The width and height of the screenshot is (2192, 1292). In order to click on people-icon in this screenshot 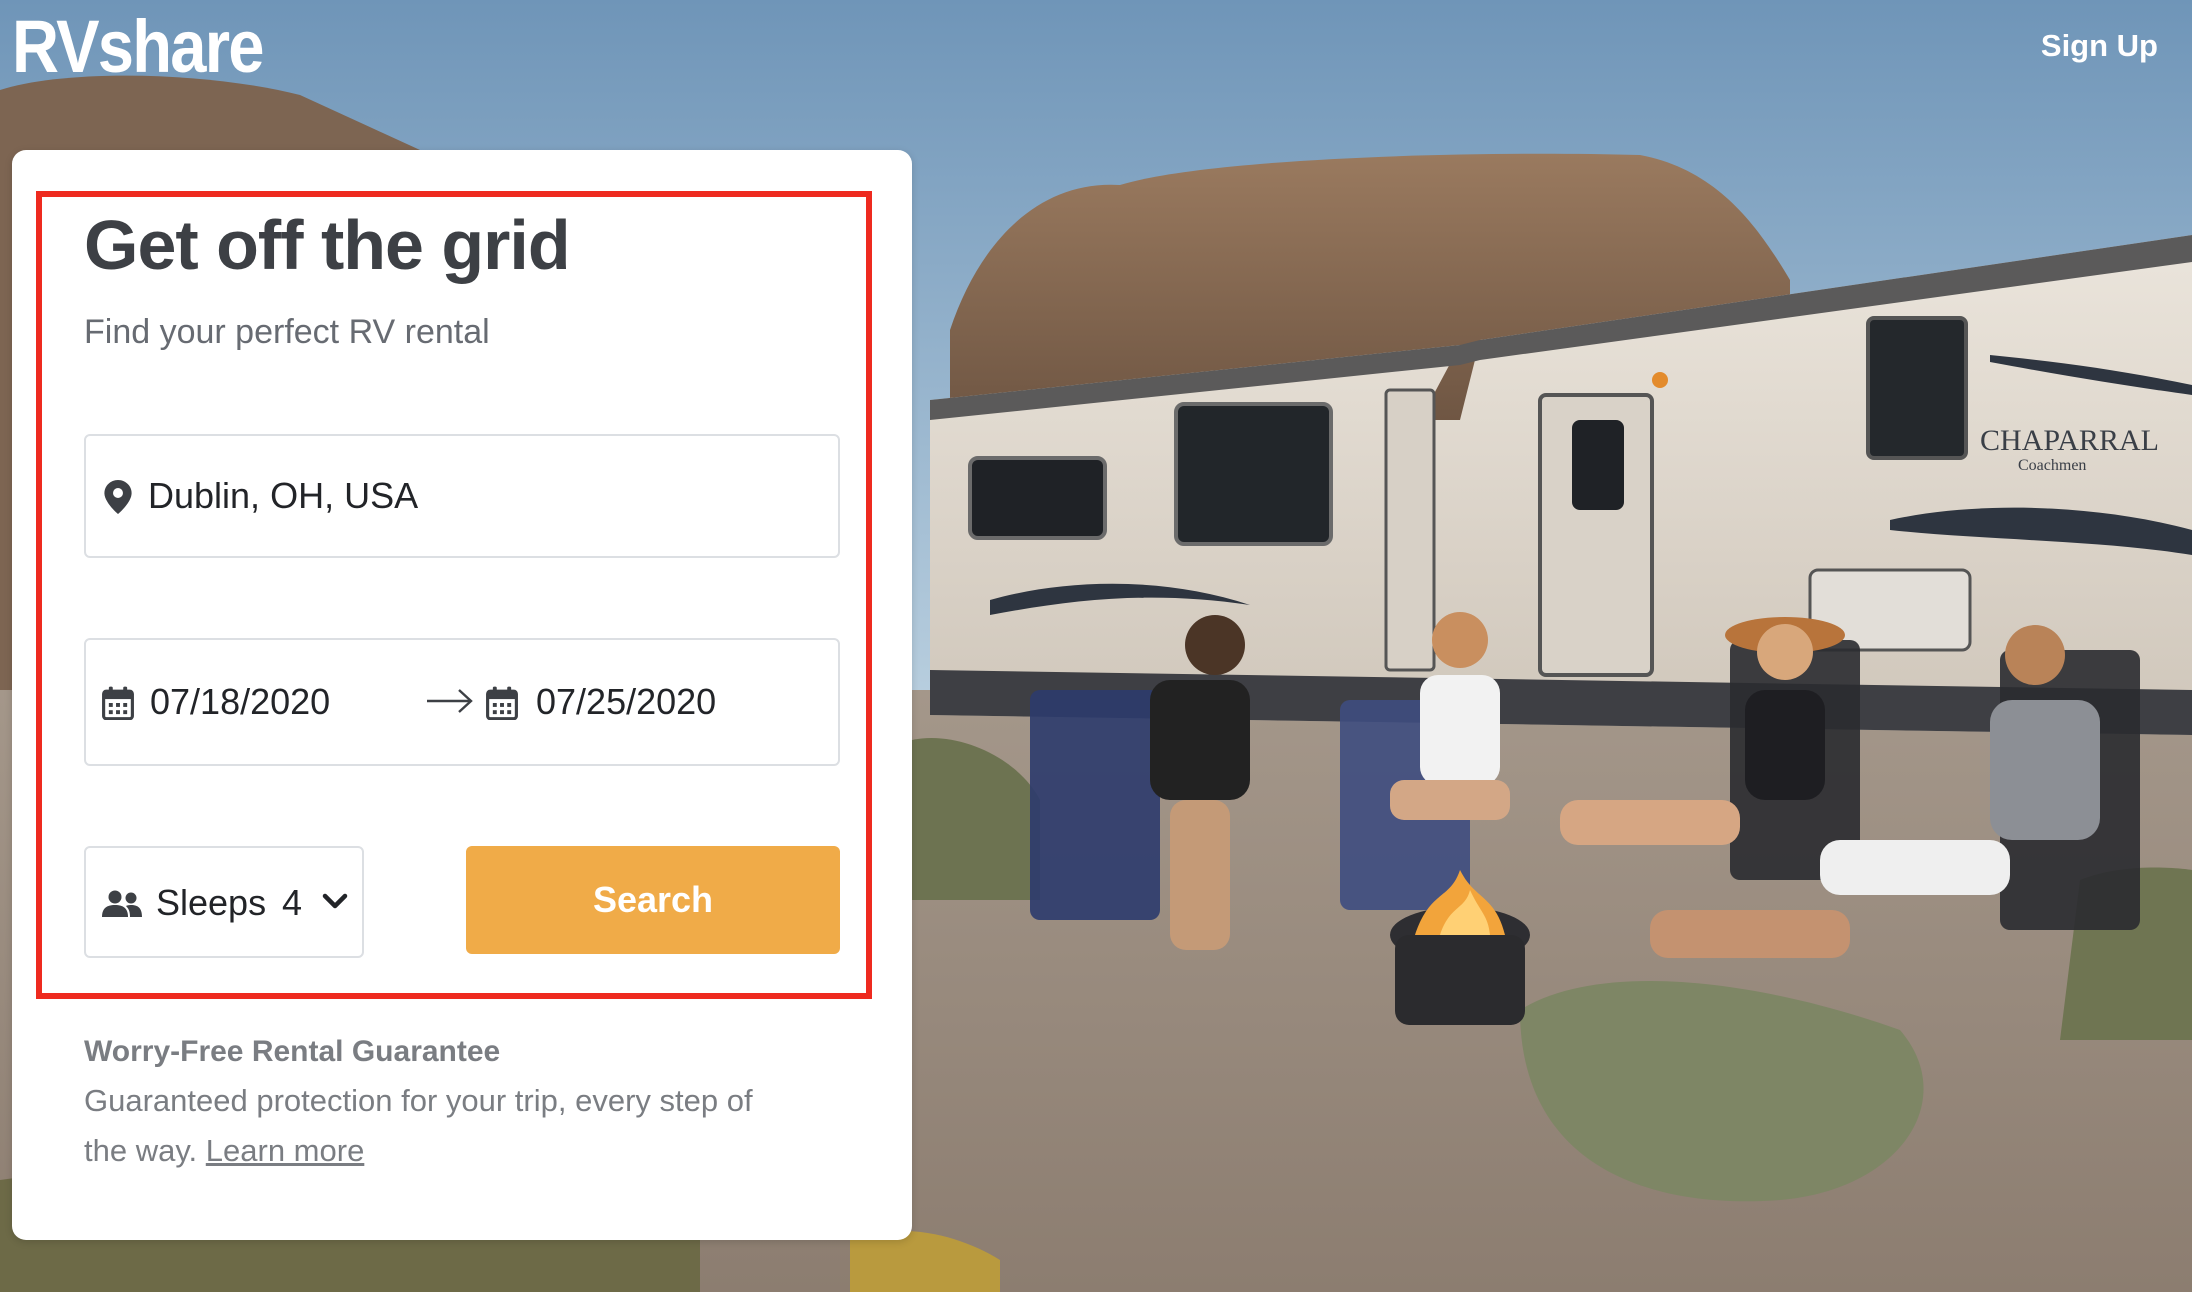, I will do `click(122, 903)`.